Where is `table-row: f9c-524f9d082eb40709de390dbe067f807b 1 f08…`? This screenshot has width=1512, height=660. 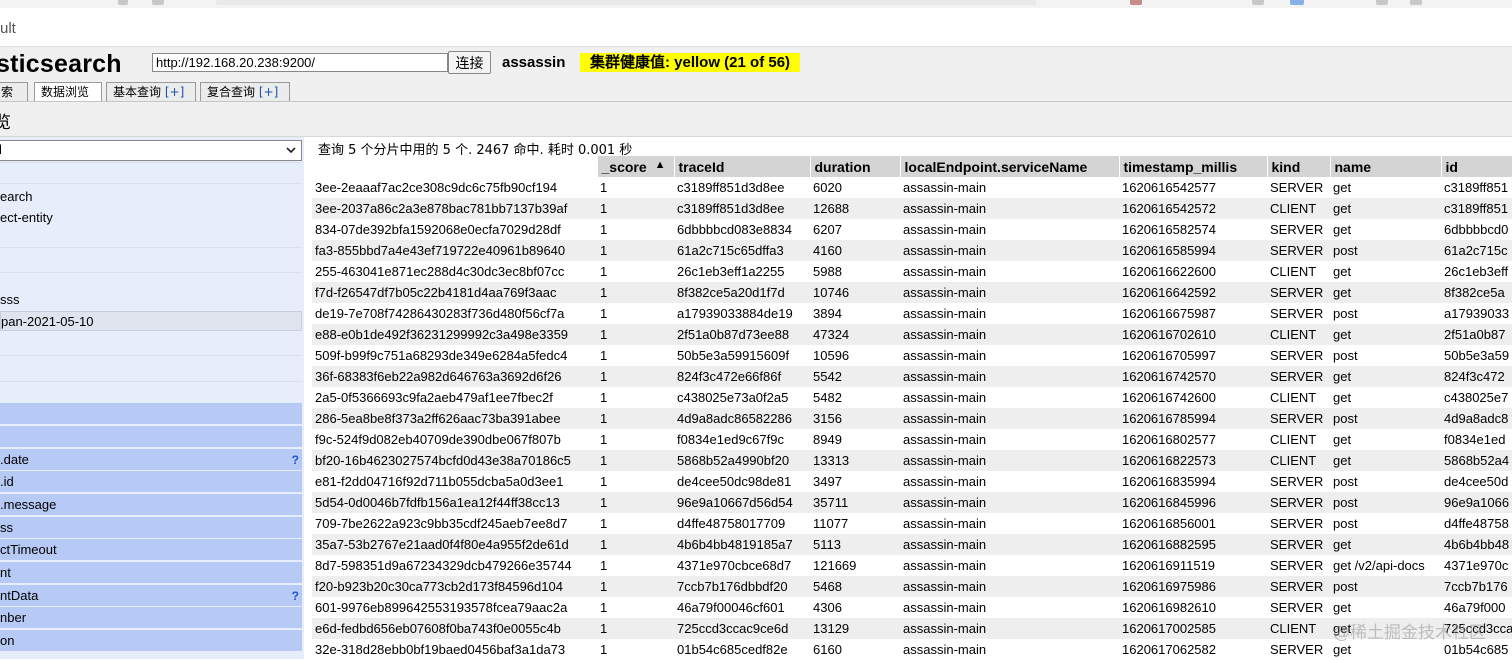
table-row: f9c-524f9d082eb40709de390dbe067f807b 1 f08… is located at coordinates (912, 439).